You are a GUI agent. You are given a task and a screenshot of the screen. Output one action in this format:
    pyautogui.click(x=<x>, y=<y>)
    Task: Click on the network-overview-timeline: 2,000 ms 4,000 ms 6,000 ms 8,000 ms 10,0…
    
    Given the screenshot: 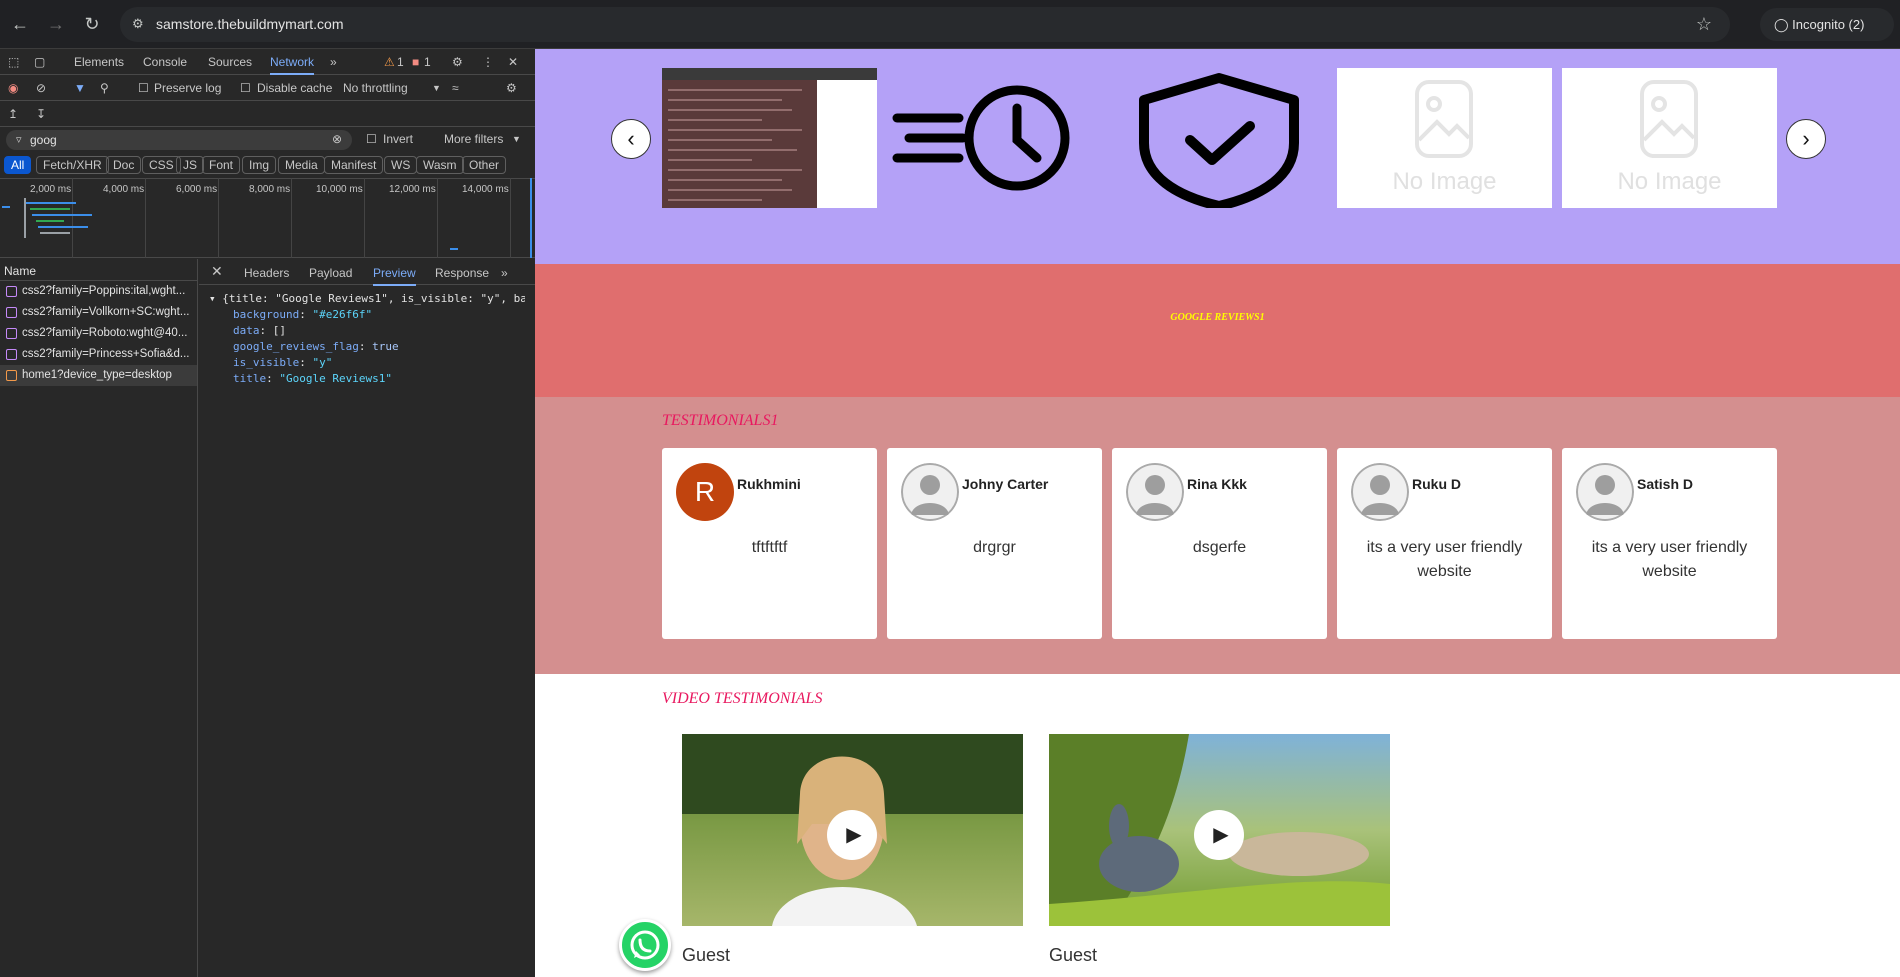 What is the action you would take?
    pyautogui.click(x=267, y=218)
    